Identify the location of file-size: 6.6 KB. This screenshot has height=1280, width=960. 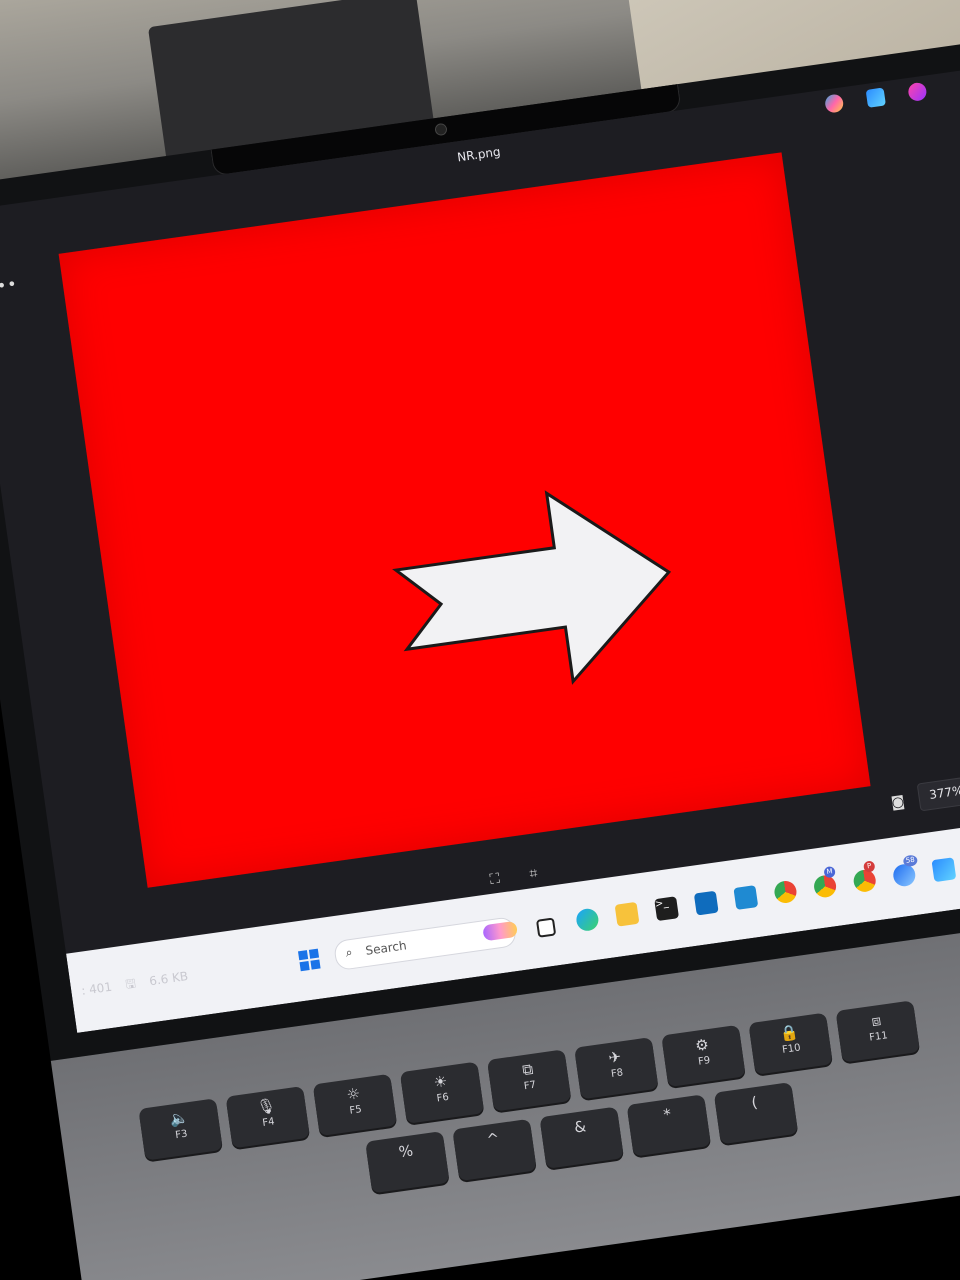
(168, 979).